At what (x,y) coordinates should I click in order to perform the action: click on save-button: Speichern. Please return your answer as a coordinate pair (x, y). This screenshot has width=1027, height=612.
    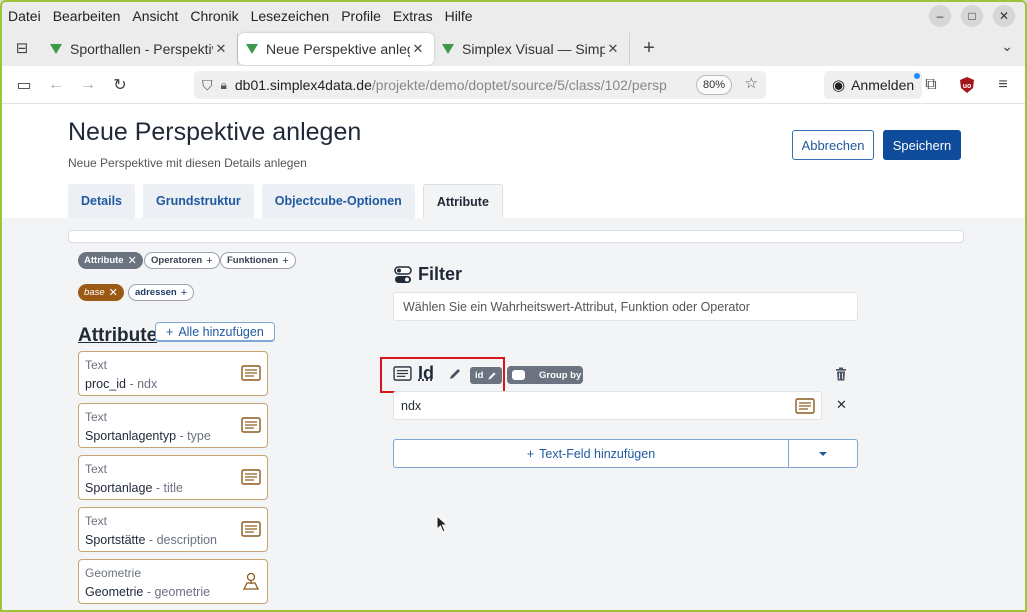
    Looking at the image, I should click on (922, 145).